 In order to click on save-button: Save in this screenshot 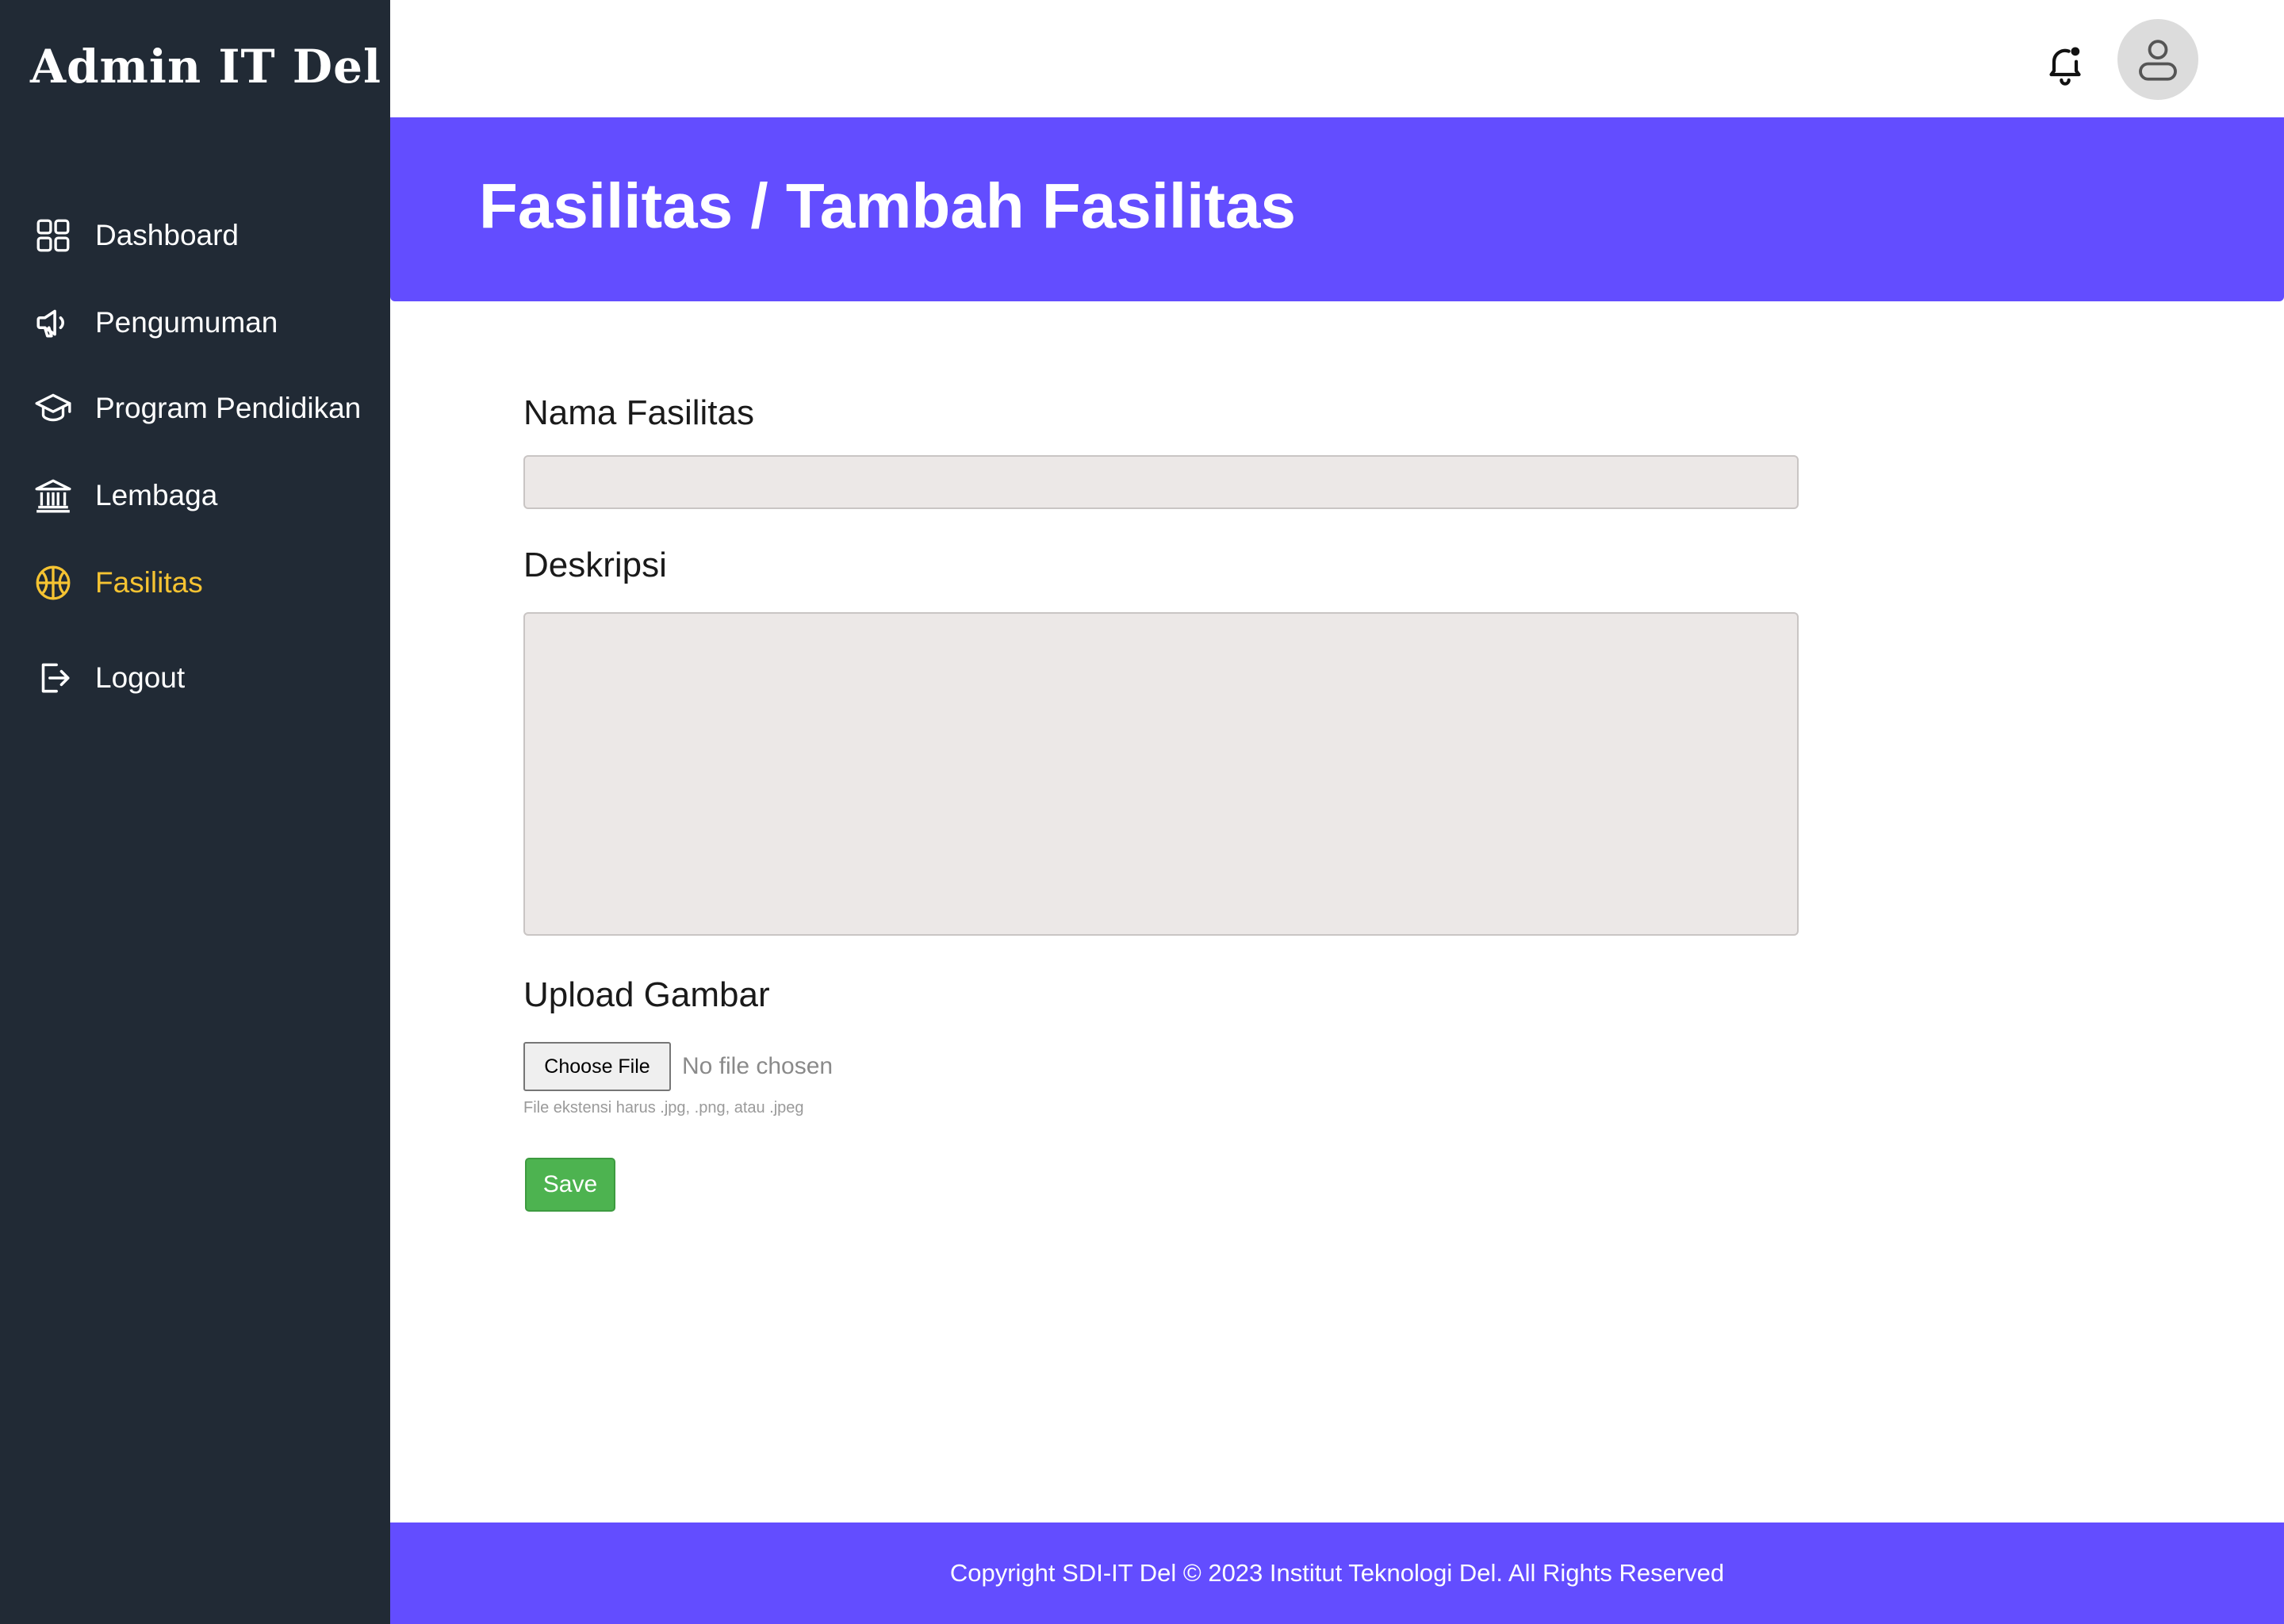, I will do `click(570, 1185)`.